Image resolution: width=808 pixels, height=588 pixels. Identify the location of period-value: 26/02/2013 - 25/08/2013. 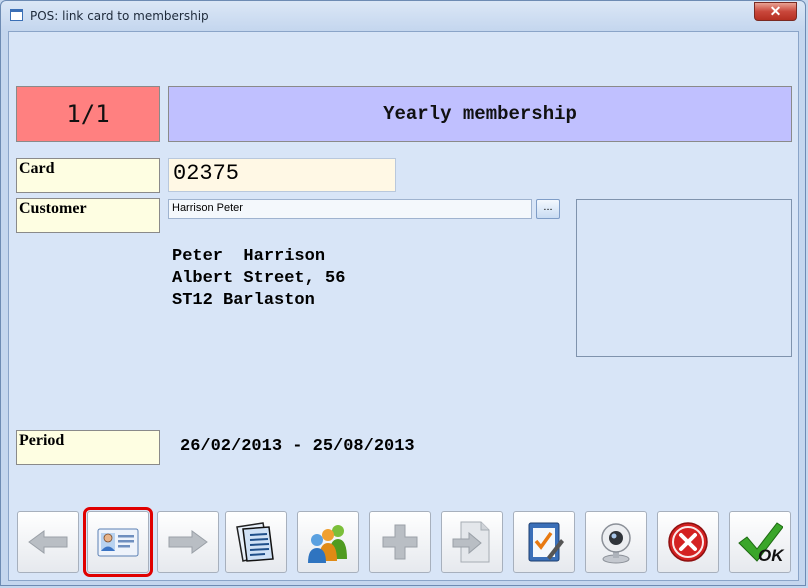
(297, 446).